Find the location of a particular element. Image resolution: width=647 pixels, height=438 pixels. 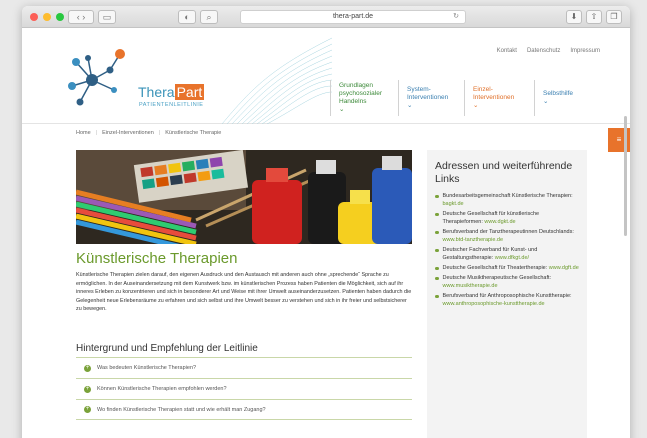

window-controls is located at coordinates (47, 17).